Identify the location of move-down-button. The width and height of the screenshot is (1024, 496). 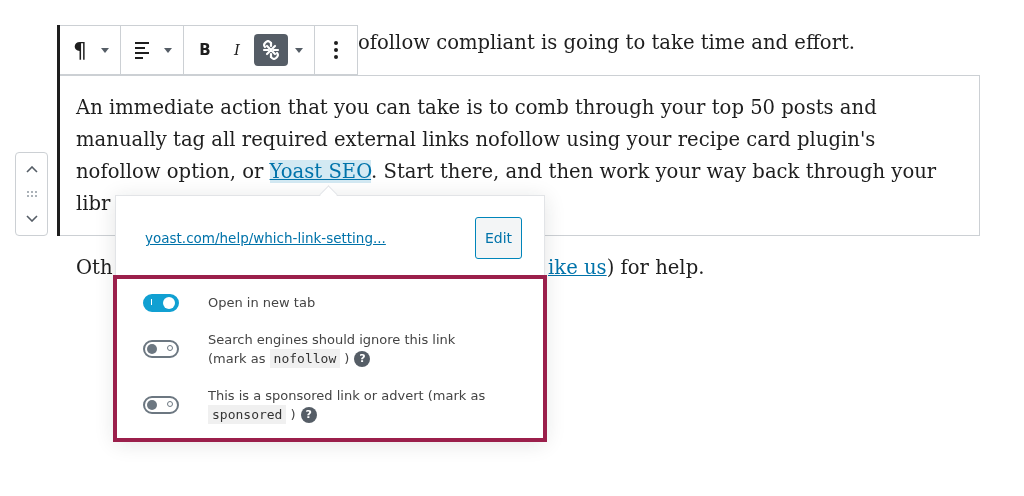
(31, 218).